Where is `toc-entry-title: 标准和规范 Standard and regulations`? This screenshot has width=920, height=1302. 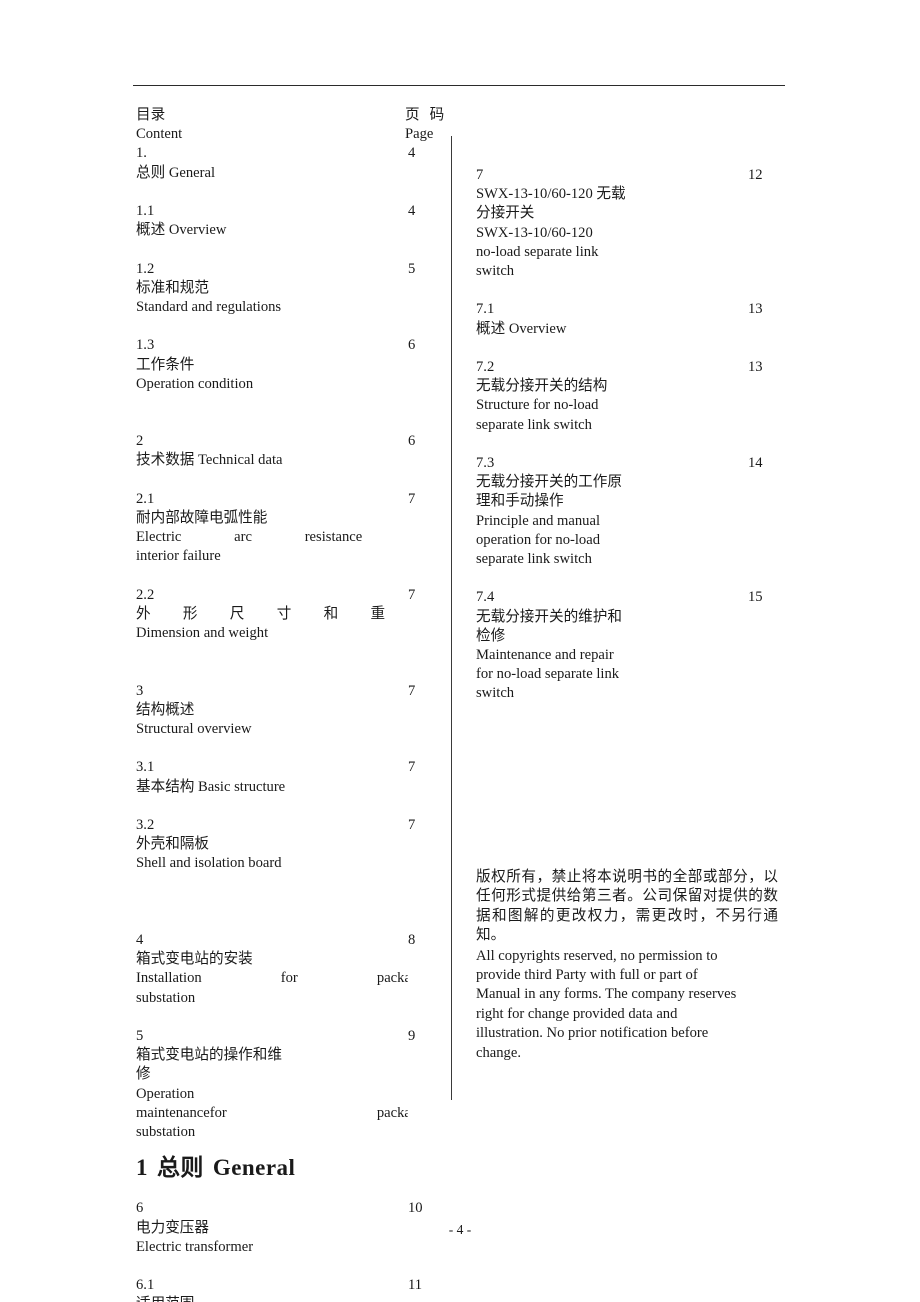 toc-entry-title: 标准和规范 Standard and regulations is located at coordinates (284, 298).